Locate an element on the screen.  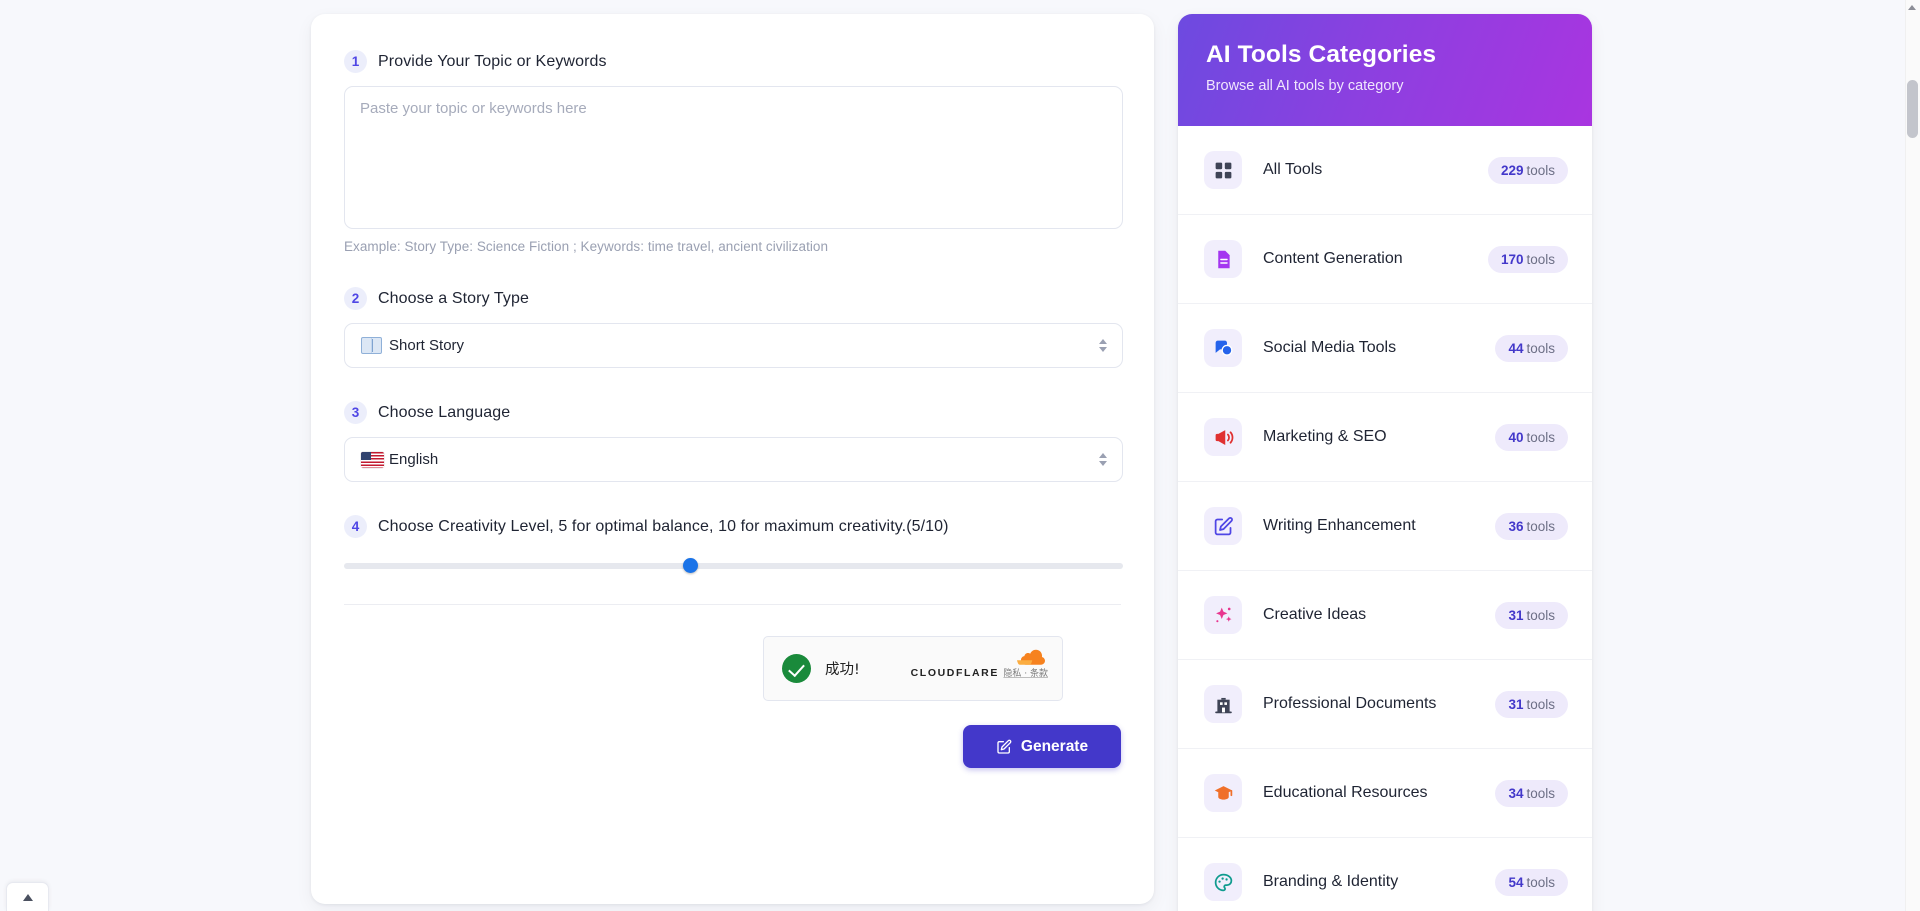
step-2-header: 2 Choose a Story Type is located at coordinates (732, 298).